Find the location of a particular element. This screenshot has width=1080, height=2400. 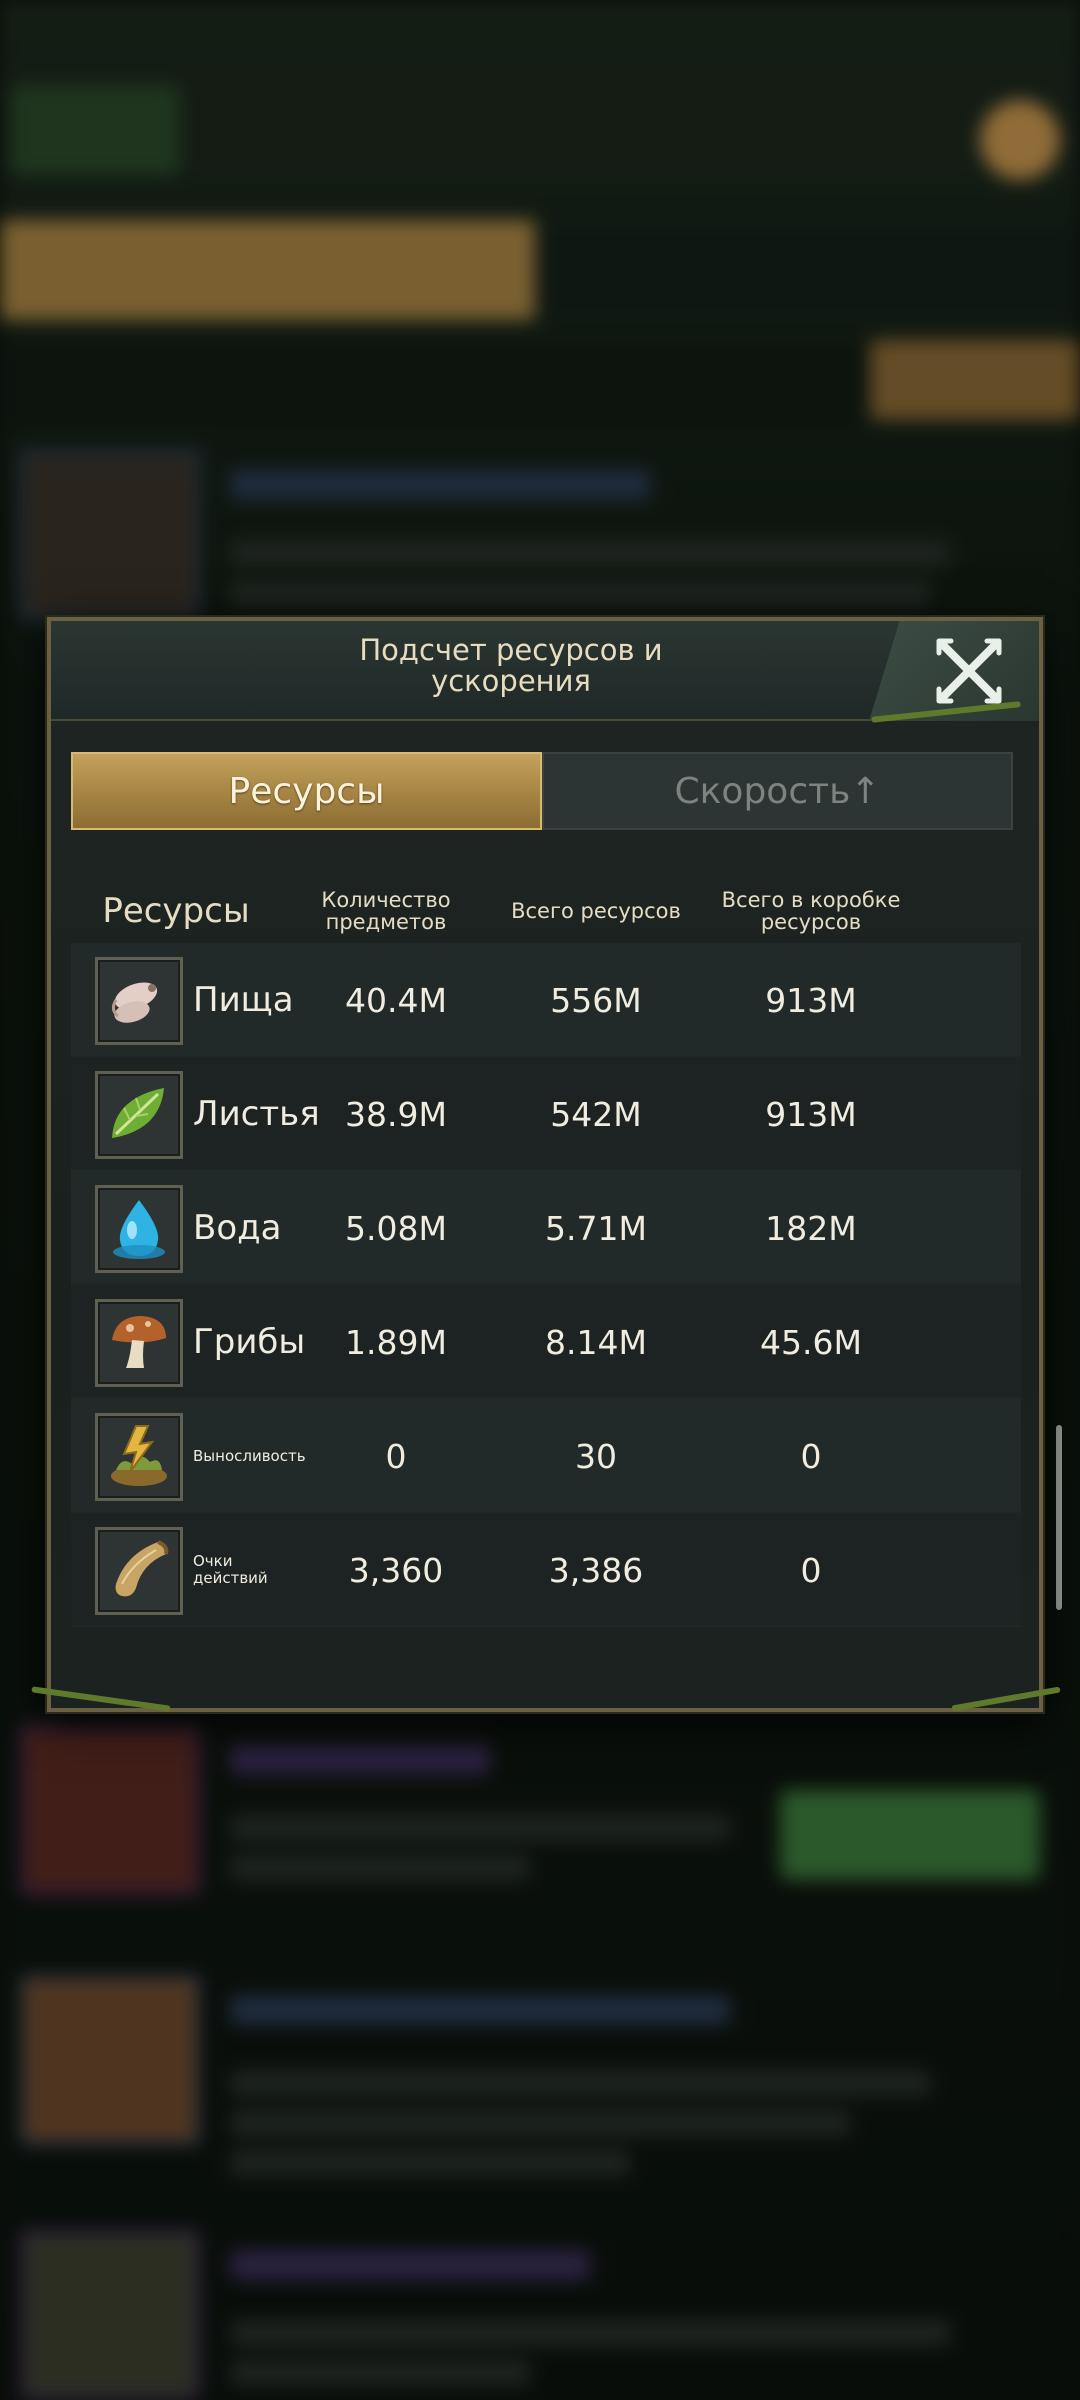

resource-name: Листья is located at coordinates (256, 1114).